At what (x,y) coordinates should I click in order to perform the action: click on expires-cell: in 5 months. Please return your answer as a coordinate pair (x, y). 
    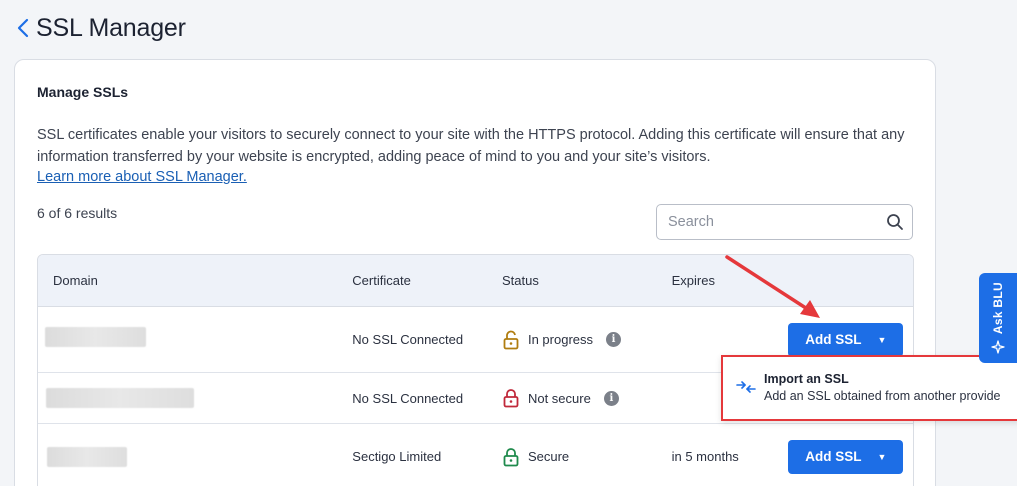
    Looking at the image, I should click on (705, 456).